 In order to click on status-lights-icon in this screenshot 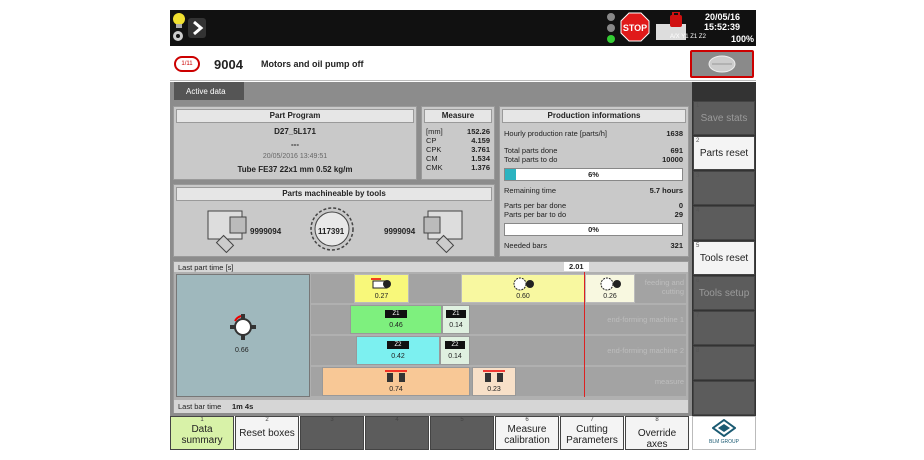, I will do `click(611, 28)`.